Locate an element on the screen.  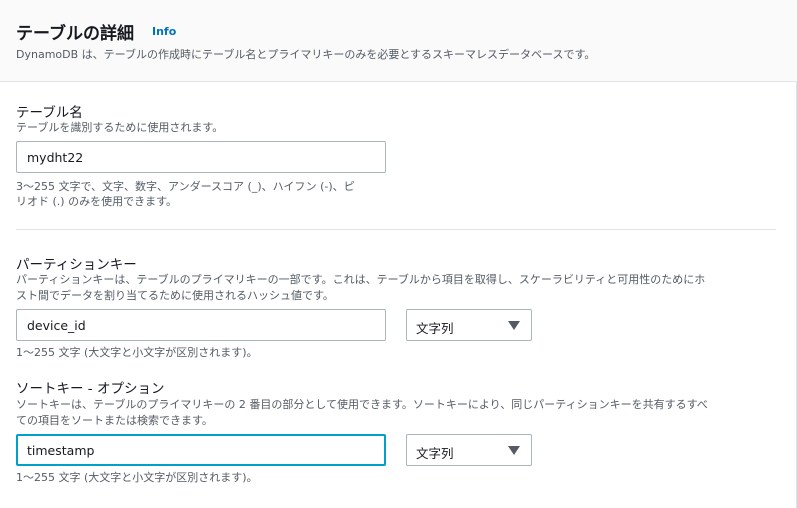
sort-key-type-select: 文字列 is located at coordinates (469, 450).